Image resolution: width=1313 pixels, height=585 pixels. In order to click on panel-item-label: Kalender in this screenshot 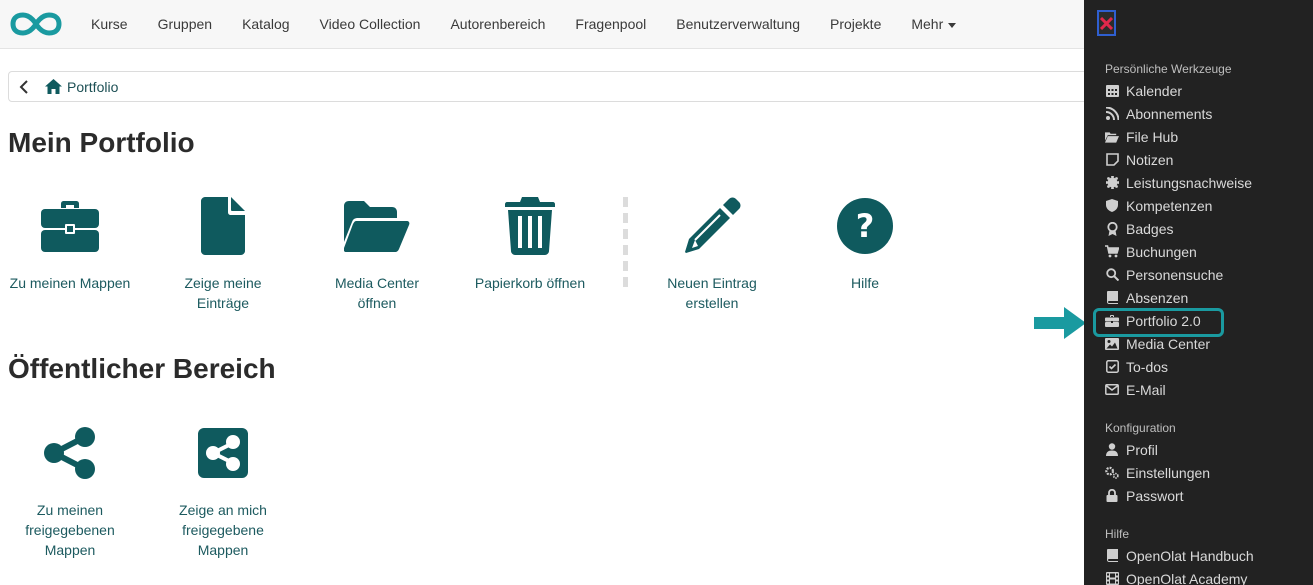, I will do `click(1154, 90)`.